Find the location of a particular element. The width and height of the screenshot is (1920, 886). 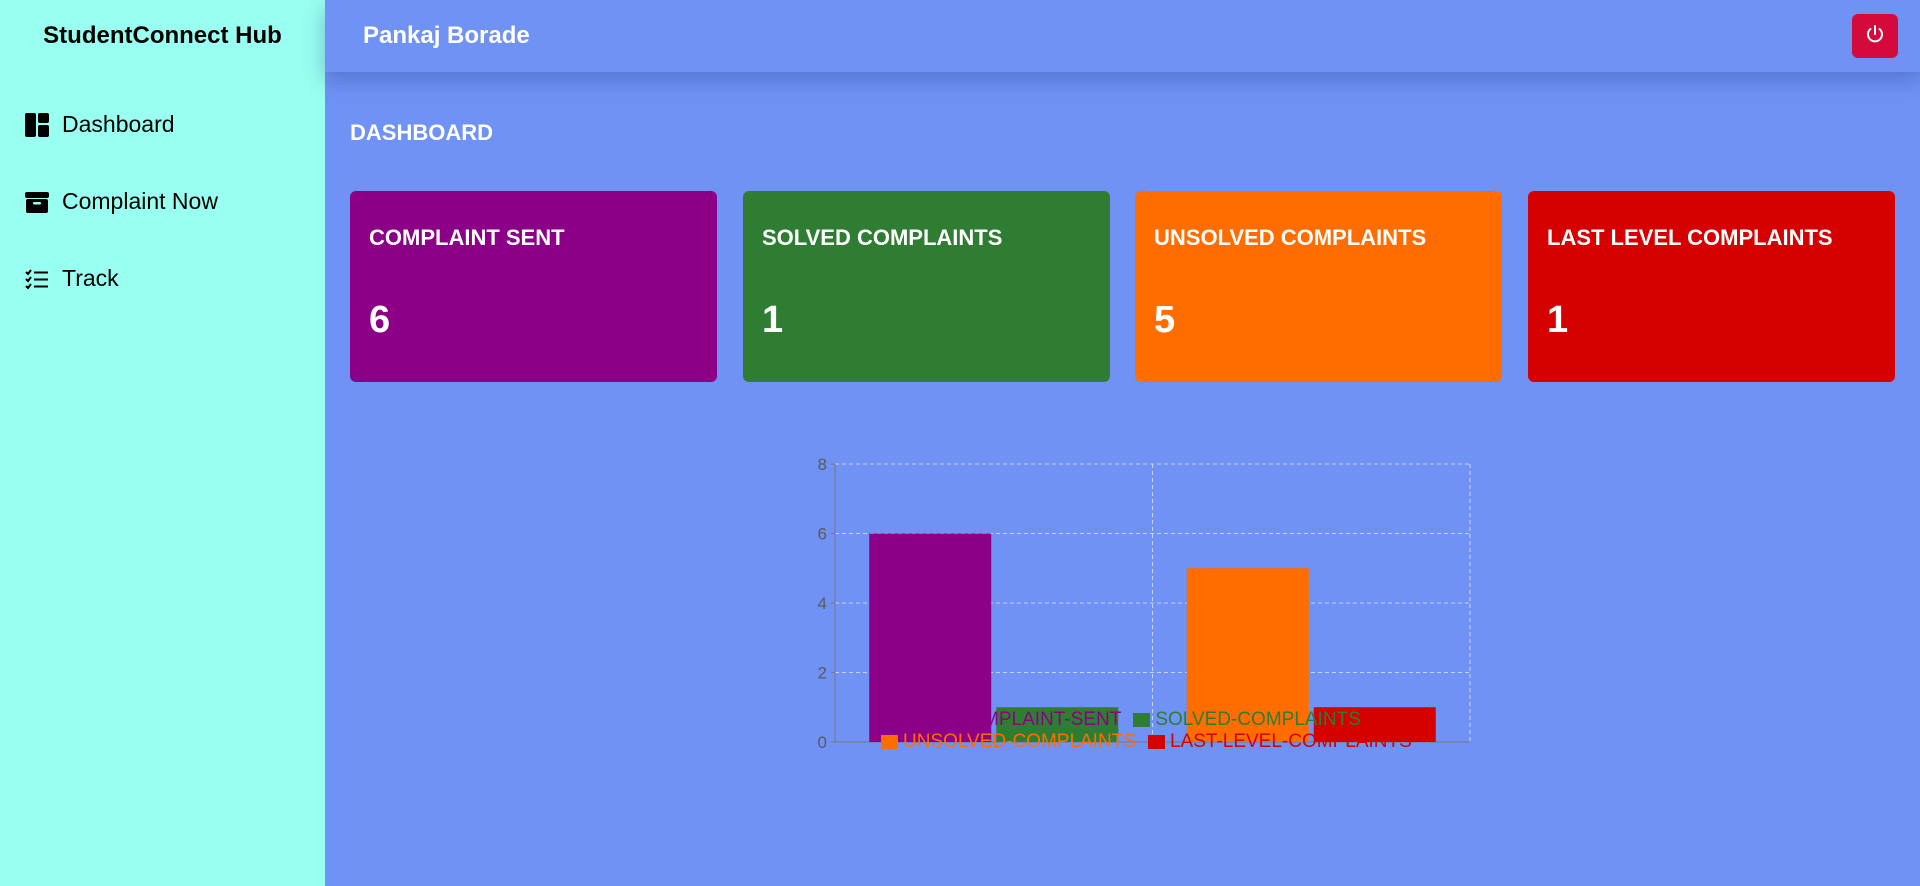

legend-item: LAST-LEVEL-COMPLAINTS is located at coordinates (1279, 742).